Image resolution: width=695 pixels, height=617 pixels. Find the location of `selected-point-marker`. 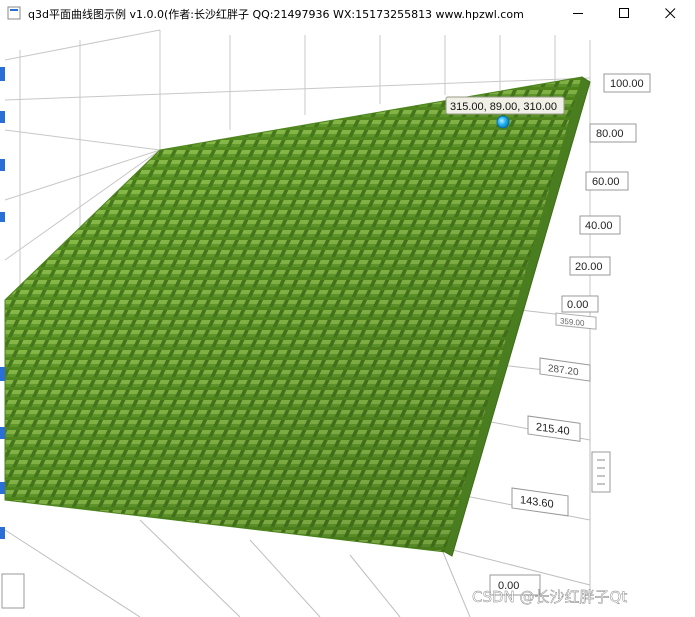

selected-point-marker is located at coordinates (503, 122).